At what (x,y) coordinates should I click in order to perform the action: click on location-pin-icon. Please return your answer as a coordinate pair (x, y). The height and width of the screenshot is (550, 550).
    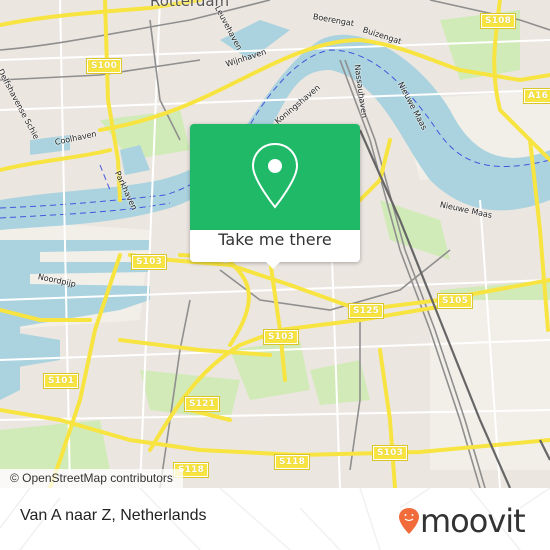
    Looking at the image, I should click on (275, 175).